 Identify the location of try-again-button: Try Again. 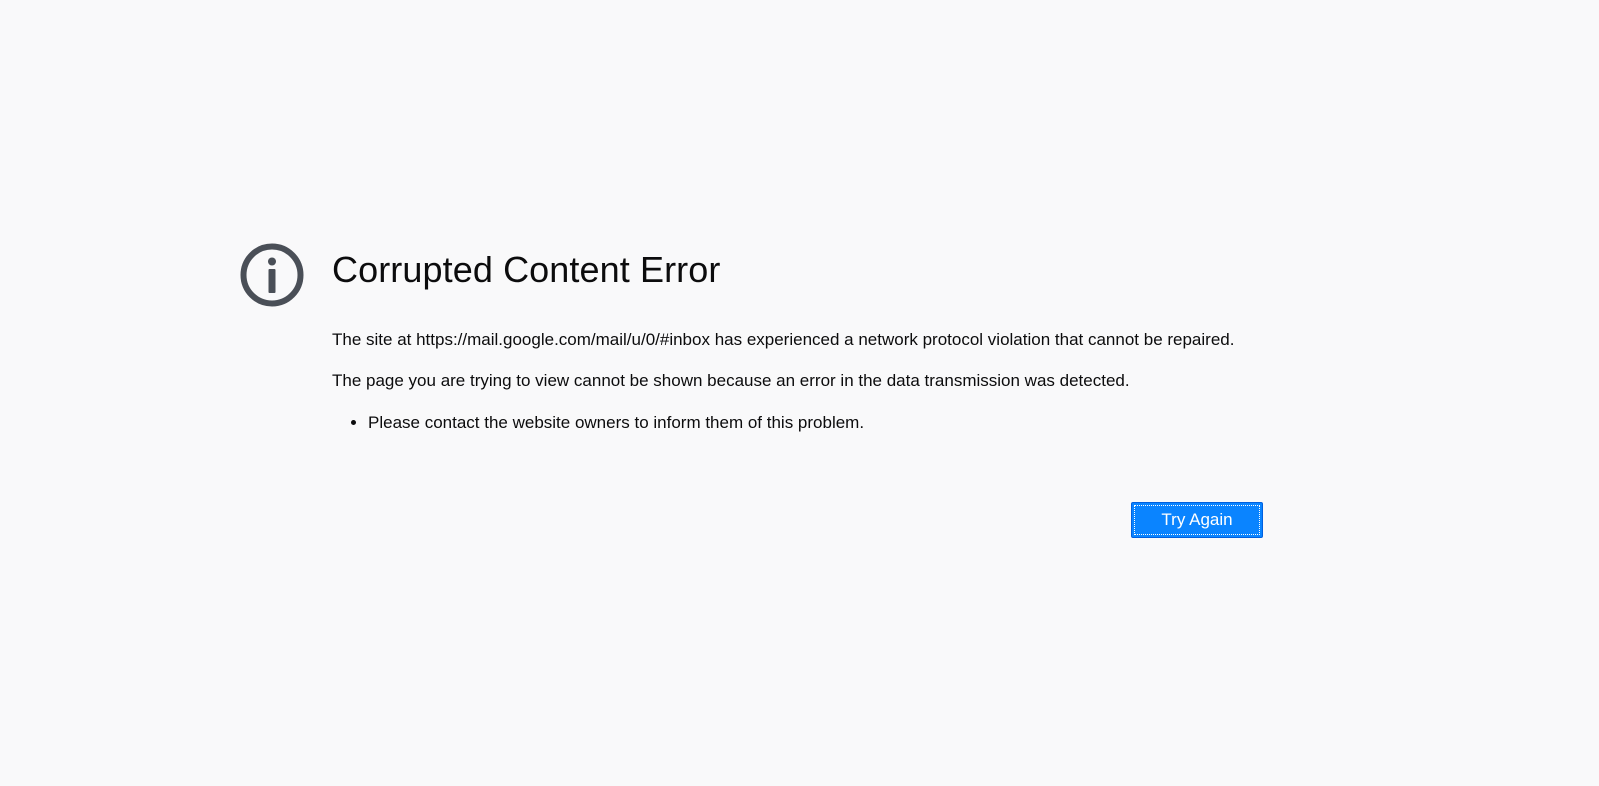
(1197, 520).